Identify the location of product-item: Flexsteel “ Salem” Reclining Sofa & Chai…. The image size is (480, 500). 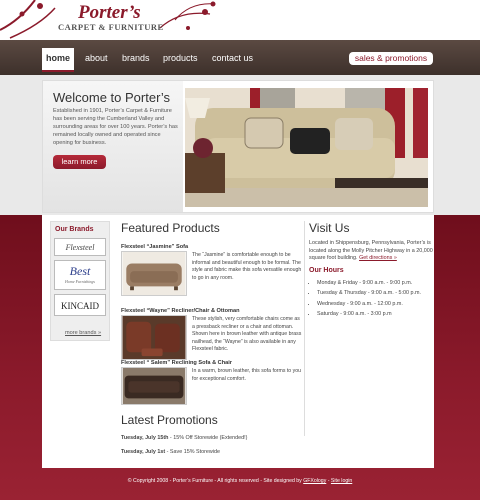
(211, 382).